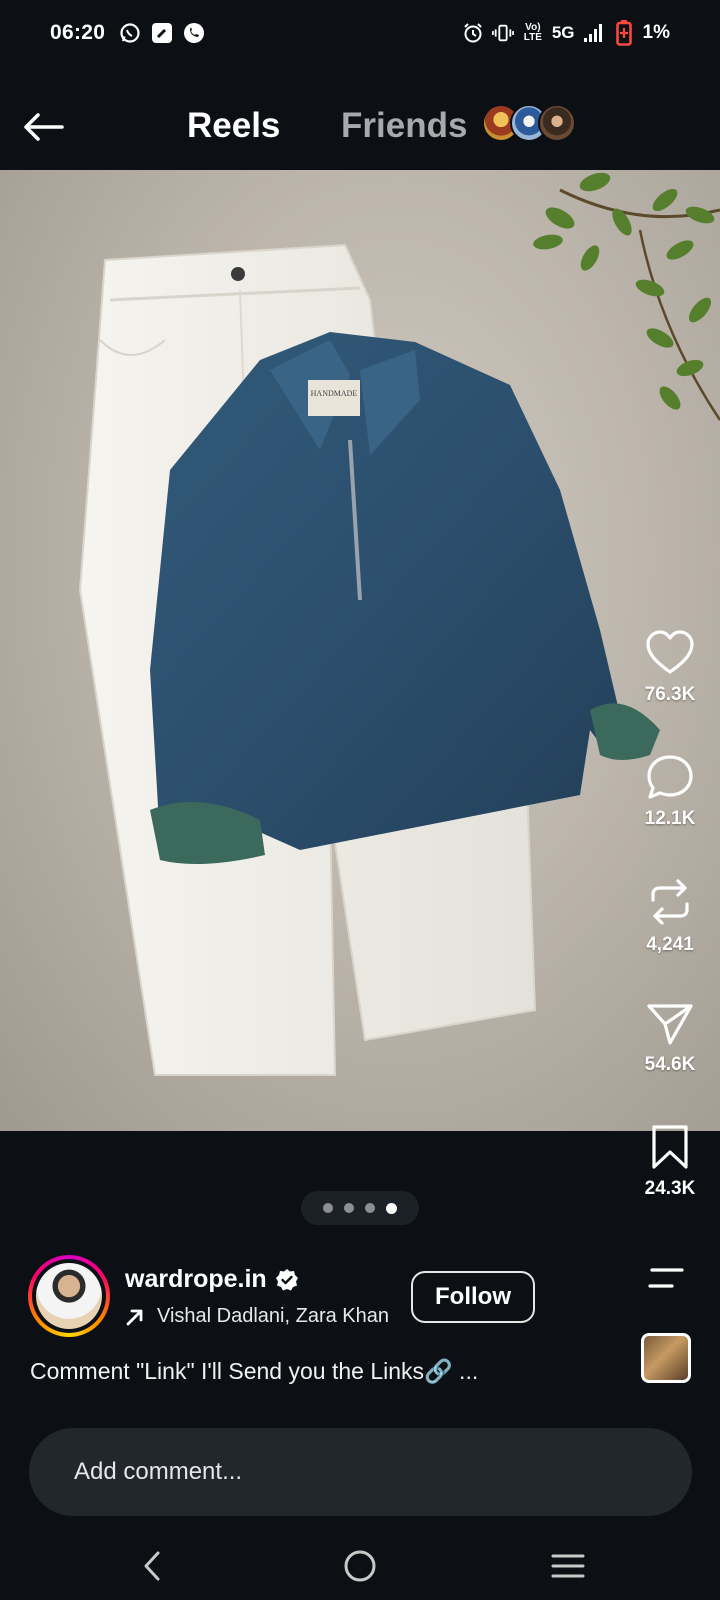 Image resolution: width=720 pixels, height=1600 pixels. I want to click on status-time: 06:20, so click(78, 32).